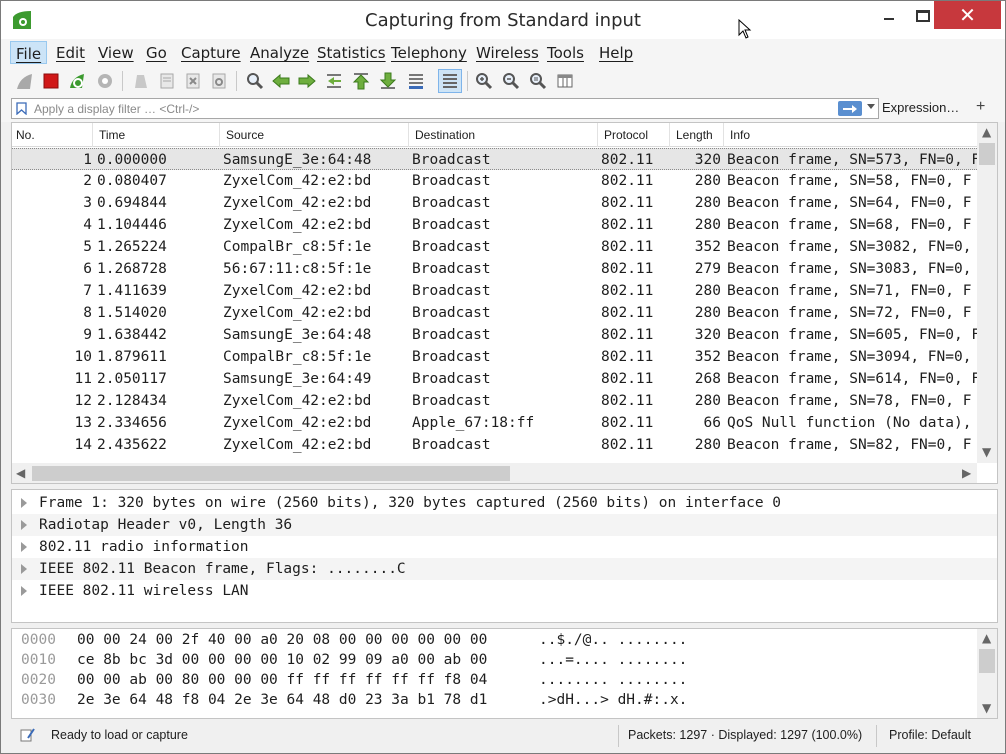 Image resolution: width=1006 pixels, height=754 pixels. What do you see at coordinates (416, 81) in the screenshot?
I see `autoscroll-button` at bounding box center [416, 81].